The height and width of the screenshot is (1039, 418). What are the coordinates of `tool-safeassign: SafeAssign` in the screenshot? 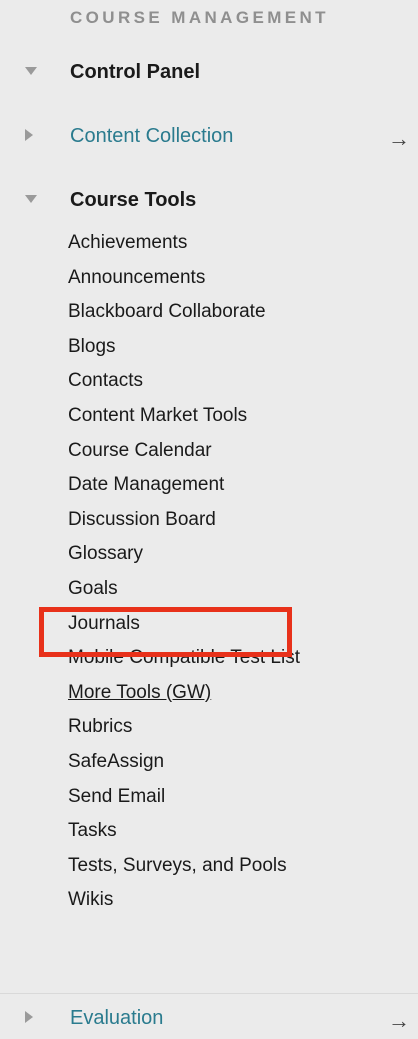 It's located at (184, 762).